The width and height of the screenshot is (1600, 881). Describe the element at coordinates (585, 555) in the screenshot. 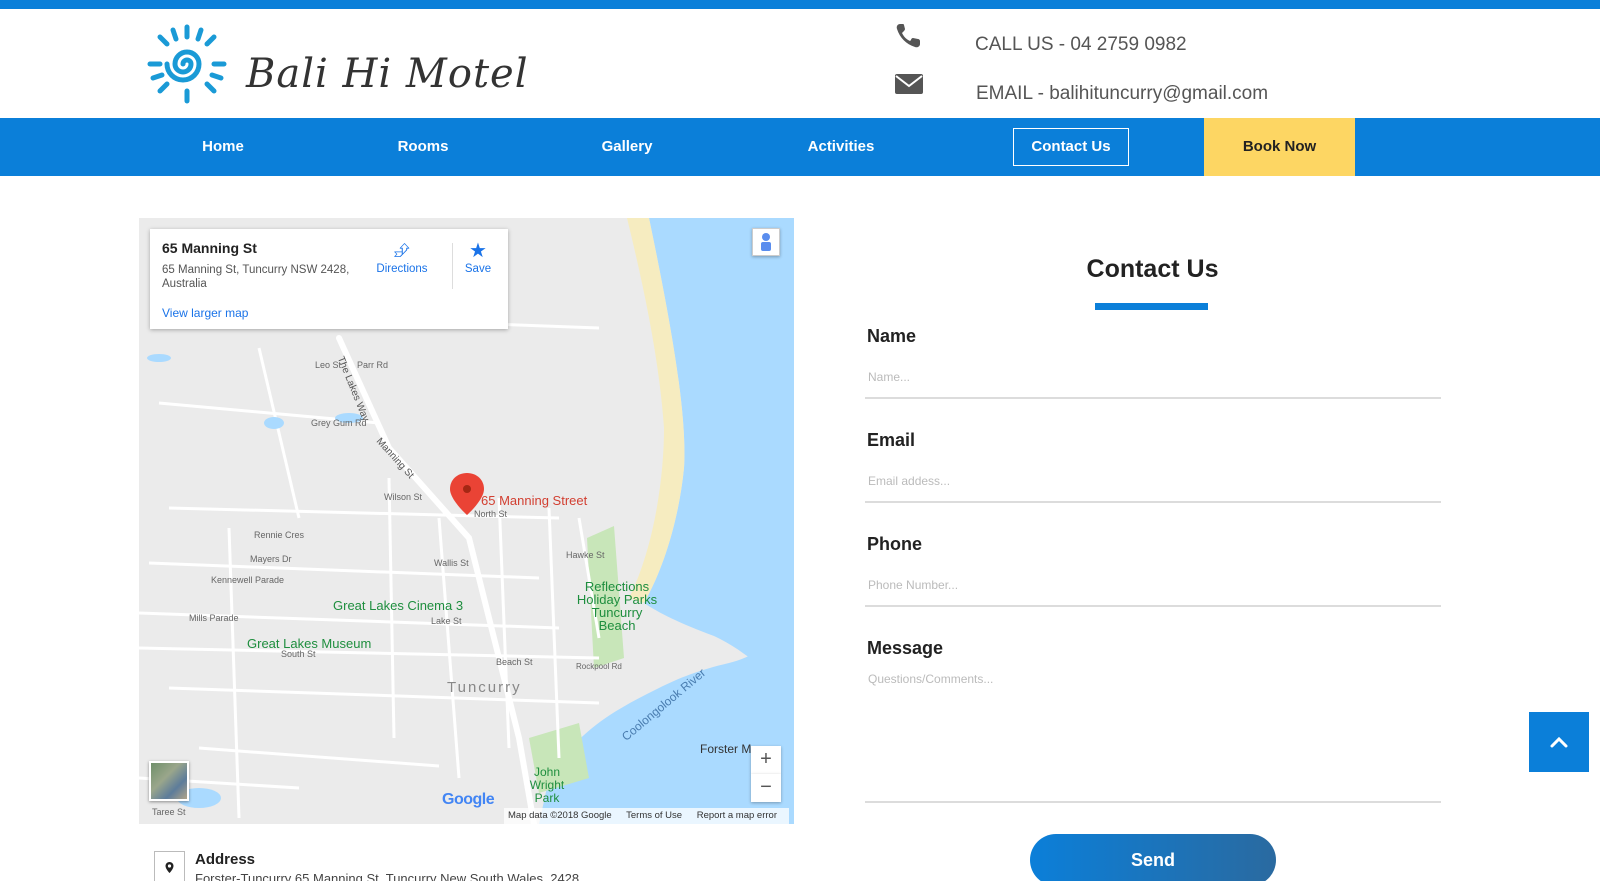

I see `map-street-hawke: Hawke St` at that location.